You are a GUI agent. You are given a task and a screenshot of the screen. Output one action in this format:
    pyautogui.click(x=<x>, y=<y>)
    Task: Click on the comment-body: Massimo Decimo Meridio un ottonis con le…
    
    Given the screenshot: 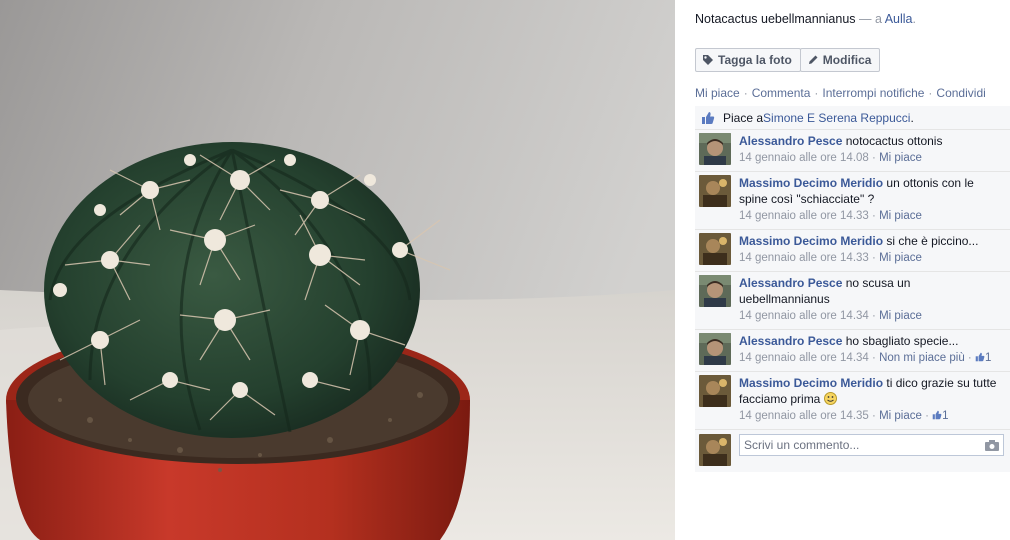 What is the action you would take?
    pyautogui.click(x=871, y=199)
    